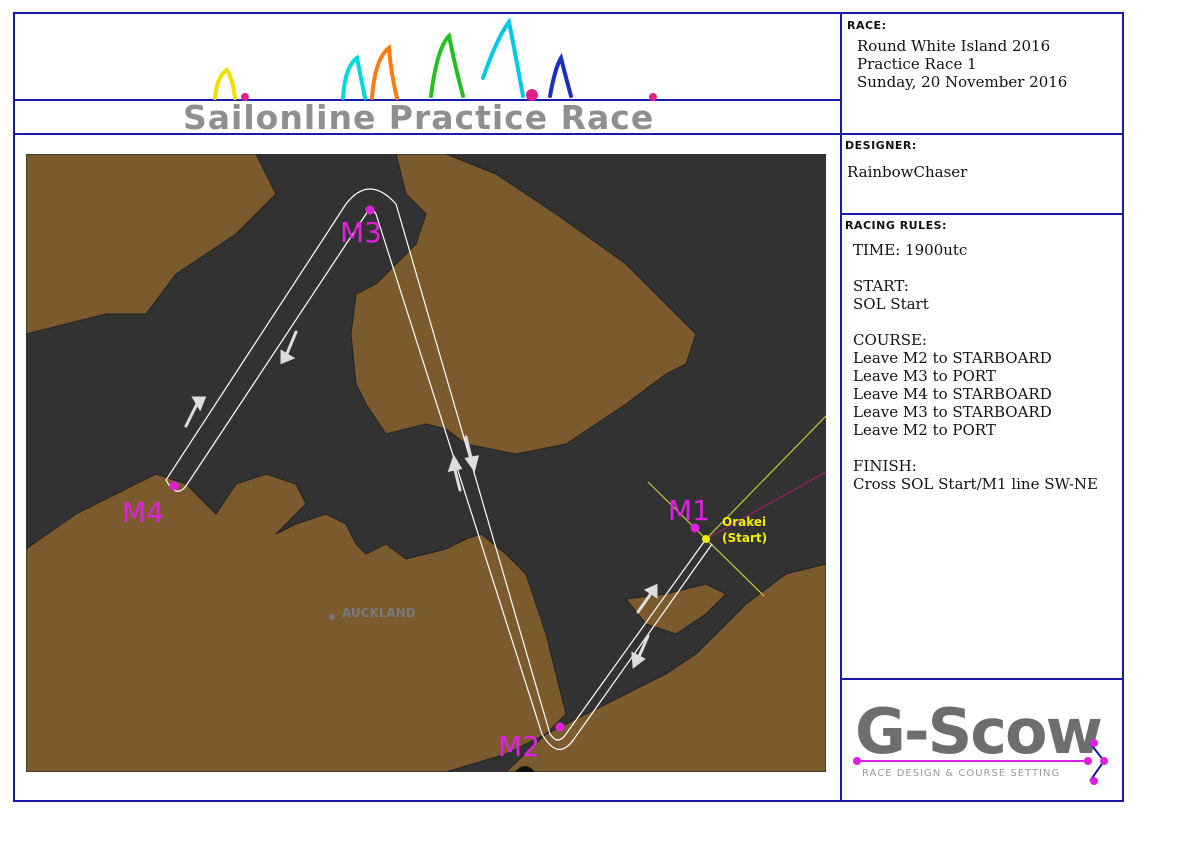 Image resolution: width=1200 pixels, height=848 pixels. I want to click on mark-m3-point, so click(370, 210).